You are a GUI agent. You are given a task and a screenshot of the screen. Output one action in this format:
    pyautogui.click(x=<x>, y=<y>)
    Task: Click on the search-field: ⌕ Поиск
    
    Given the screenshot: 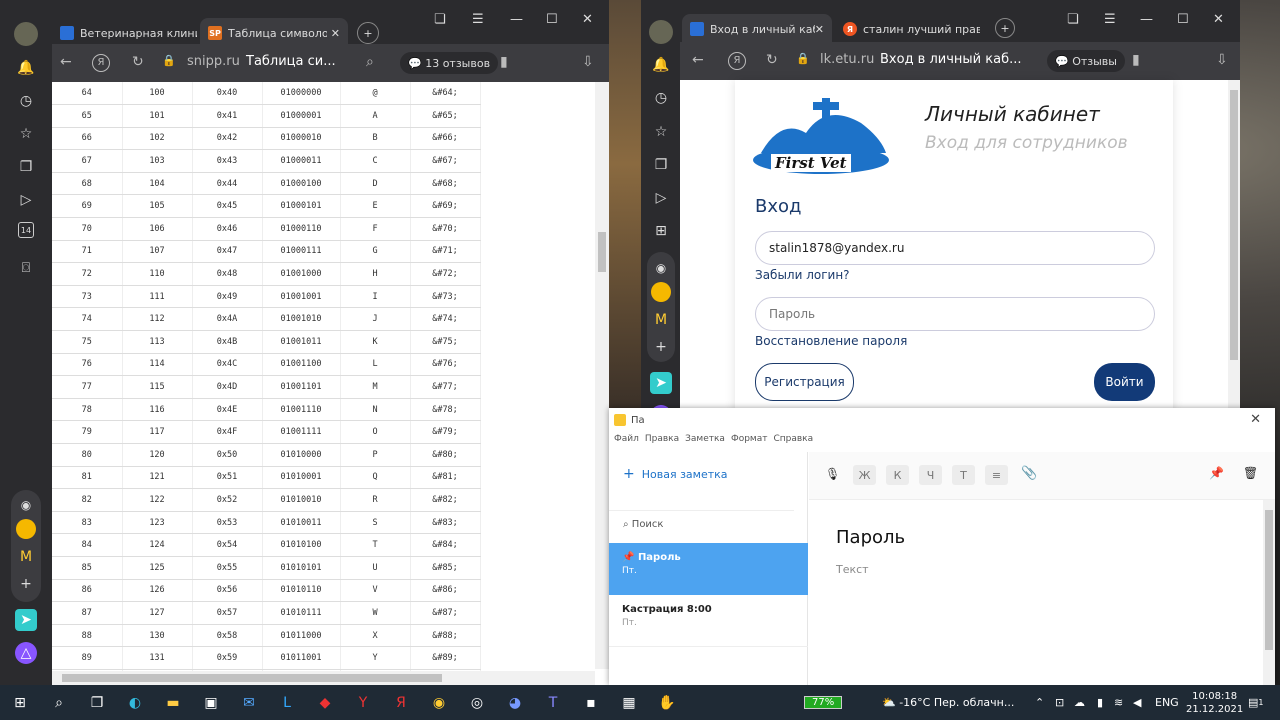 What is the action you would take?
    pyautogui.click(x=701, y=520)
    